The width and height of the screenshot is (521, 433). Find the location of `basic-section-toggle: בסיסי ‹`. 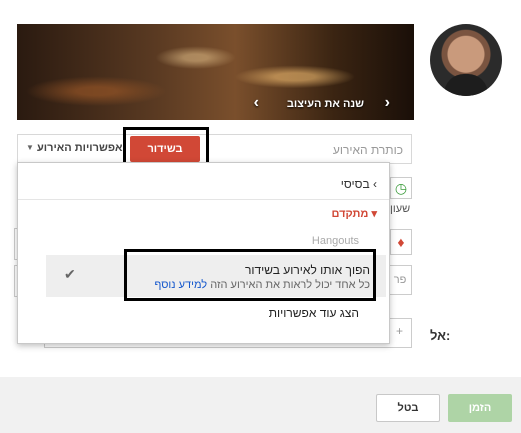

basic-section-toggle: בסיסי ‹ is located at coordinates (359, 184).